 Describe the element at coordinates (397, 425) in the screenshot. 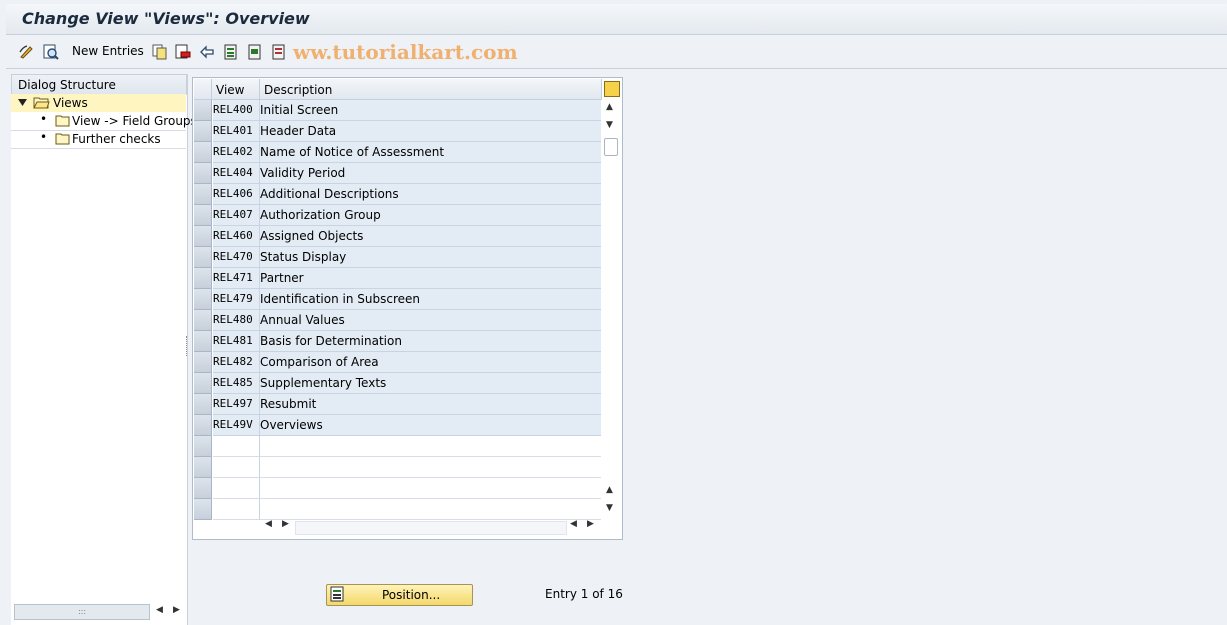

I see `table-row: REL49V Overviews` at that location.